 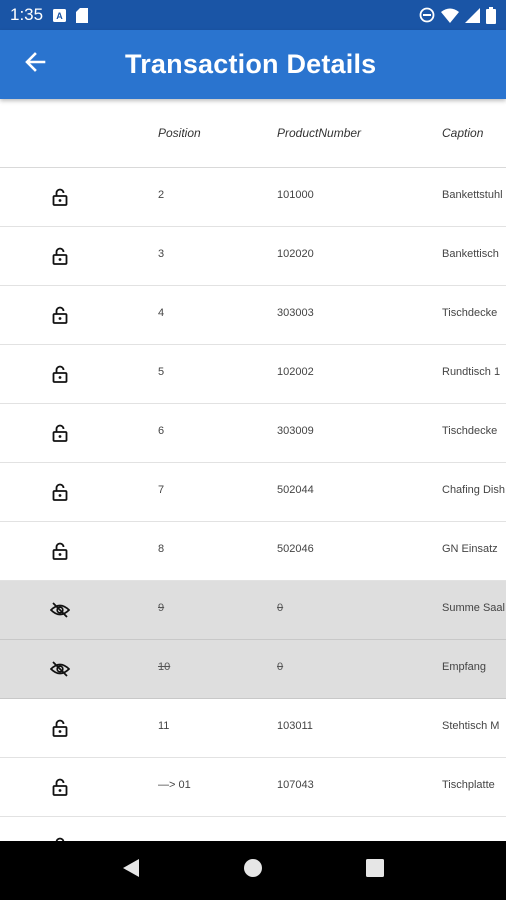 I want to click on recents-square-icon, so click(x=375, y=870).